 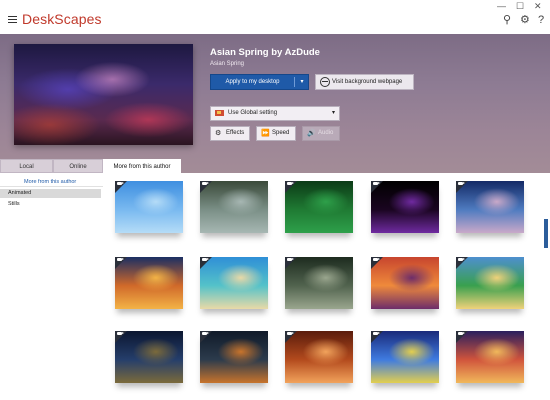 I want to click on sidebar-item-animated: Animated, so click(x=50, y=193).